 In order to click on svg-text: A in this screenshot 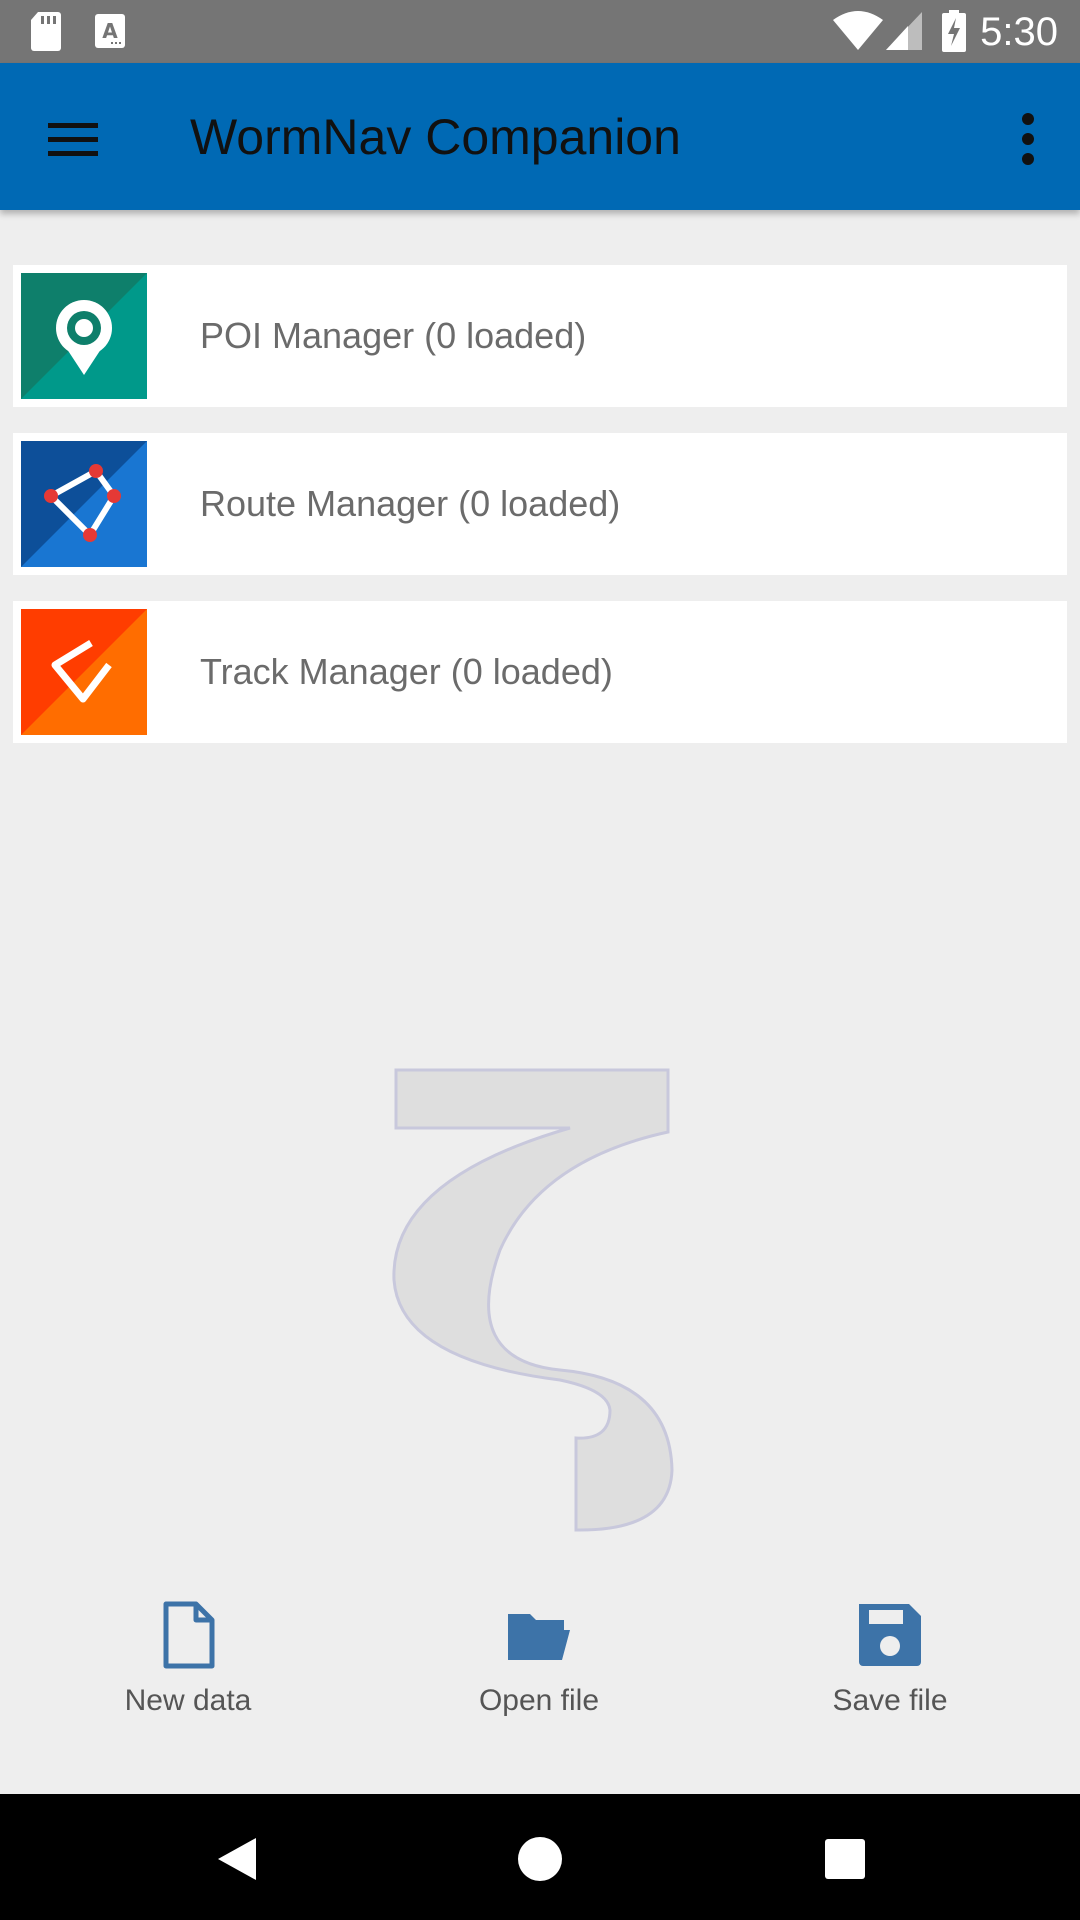, I will do `click(110, 31)`.